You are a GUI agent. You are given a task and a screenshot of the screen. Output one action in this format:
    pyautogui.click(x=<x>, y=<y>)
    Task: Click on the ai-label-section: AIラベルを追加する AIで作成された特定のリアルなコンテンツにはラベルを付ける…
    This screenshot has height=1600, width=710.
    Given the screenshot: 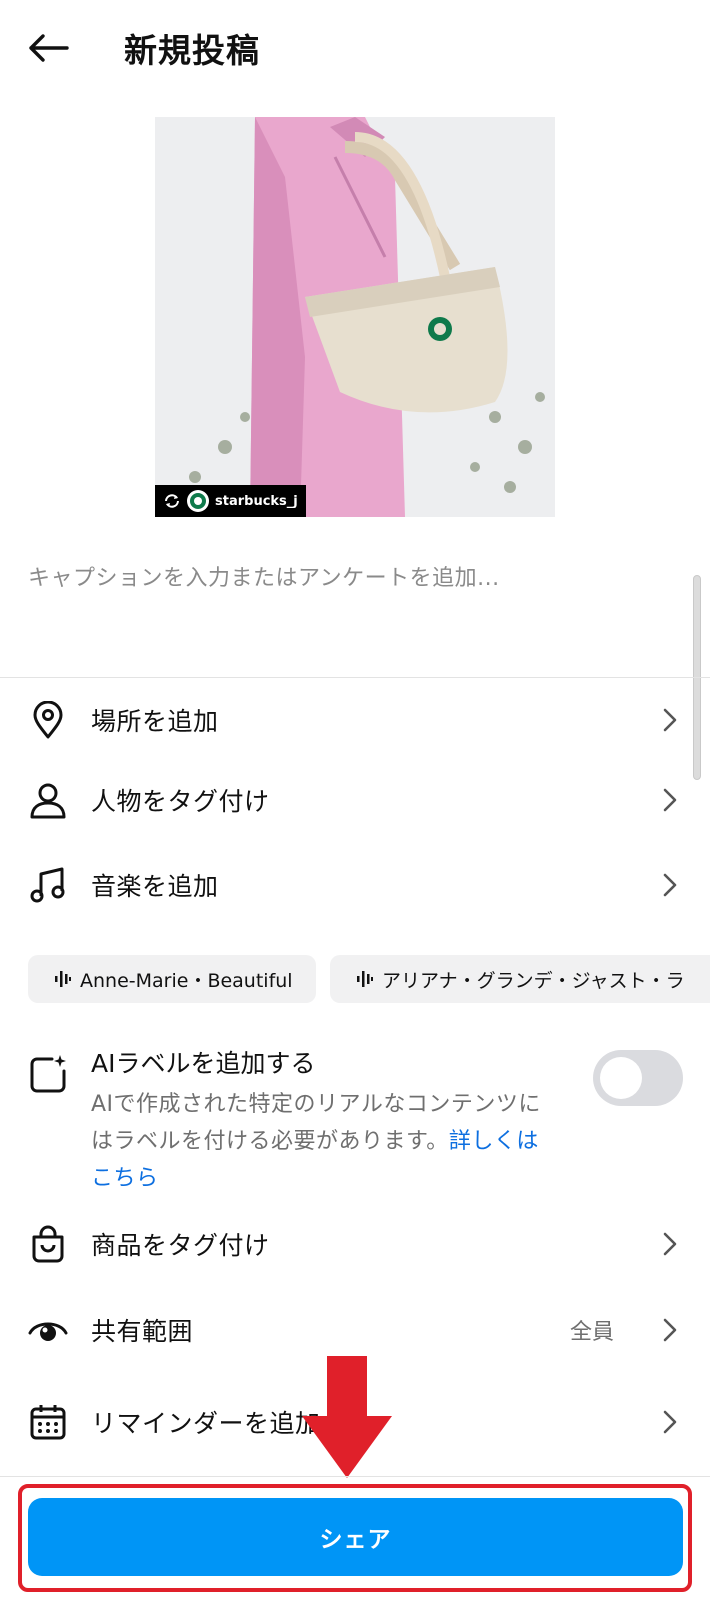 What is the action you would take?
    pyautogui.click(x=355, y=1116)
    